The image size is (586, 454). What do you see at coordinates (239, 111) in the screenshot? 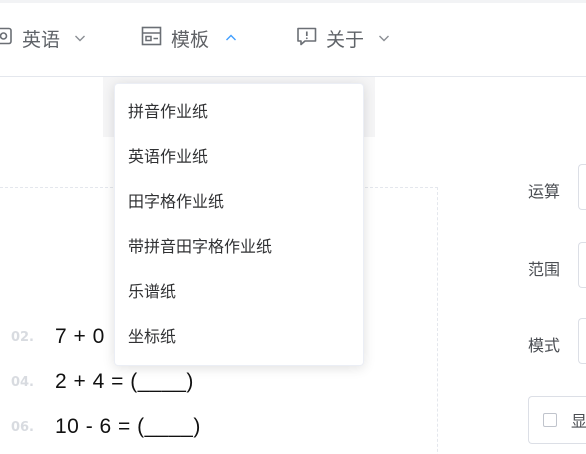
I see `dropdown-item-pinyin-paper: 拼音作业纸` at bounding box center [239, 111].